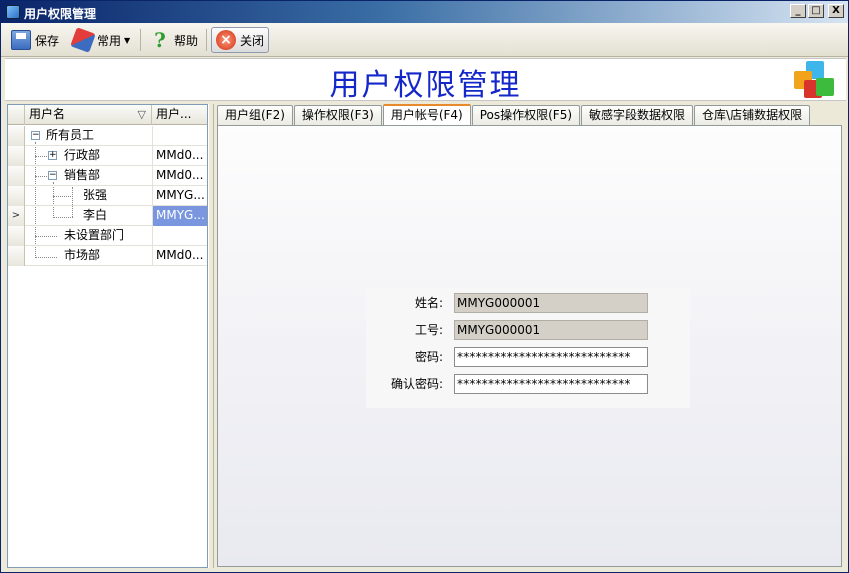 This screenshot has width=849, height=573. I want to click on maximize-button: □, so click(816, 11).